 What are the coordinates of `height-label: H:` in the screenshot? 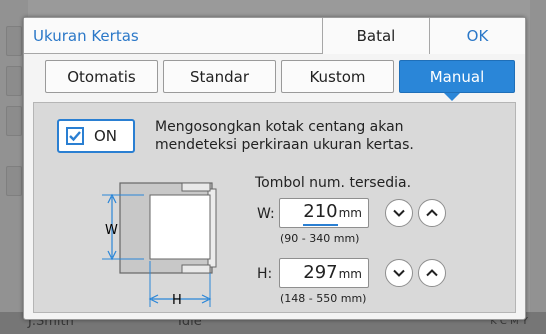 It's located at (265, 274).